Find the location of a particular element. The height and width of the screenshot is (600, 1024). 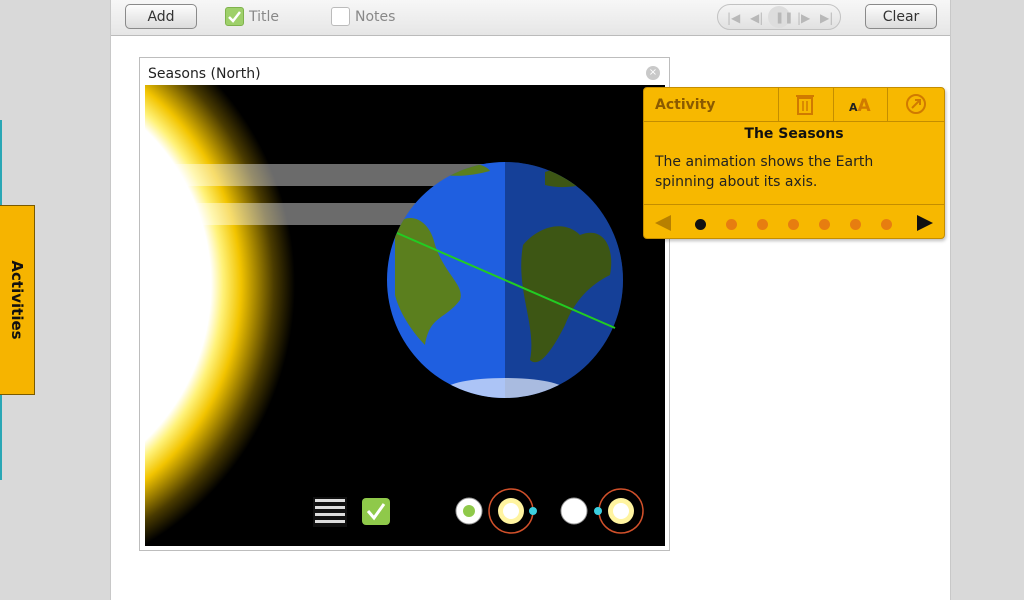

title-checkbox is located at coordinates (234, 16).